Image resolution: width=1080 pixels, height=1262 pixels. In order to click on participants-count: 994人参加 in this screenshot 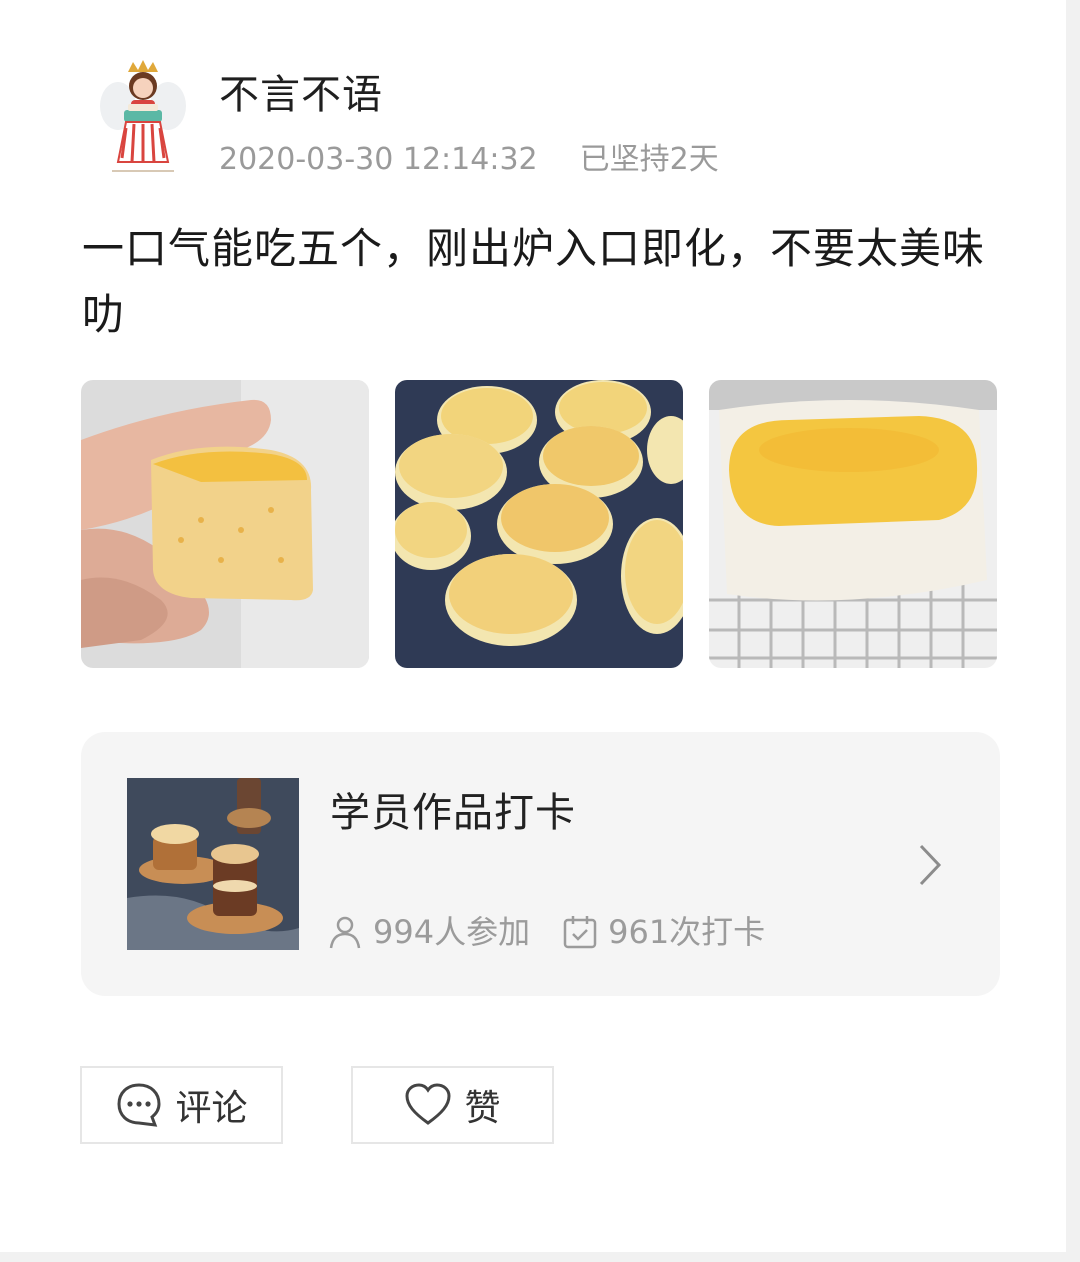, I will do `click(452, 932)`.